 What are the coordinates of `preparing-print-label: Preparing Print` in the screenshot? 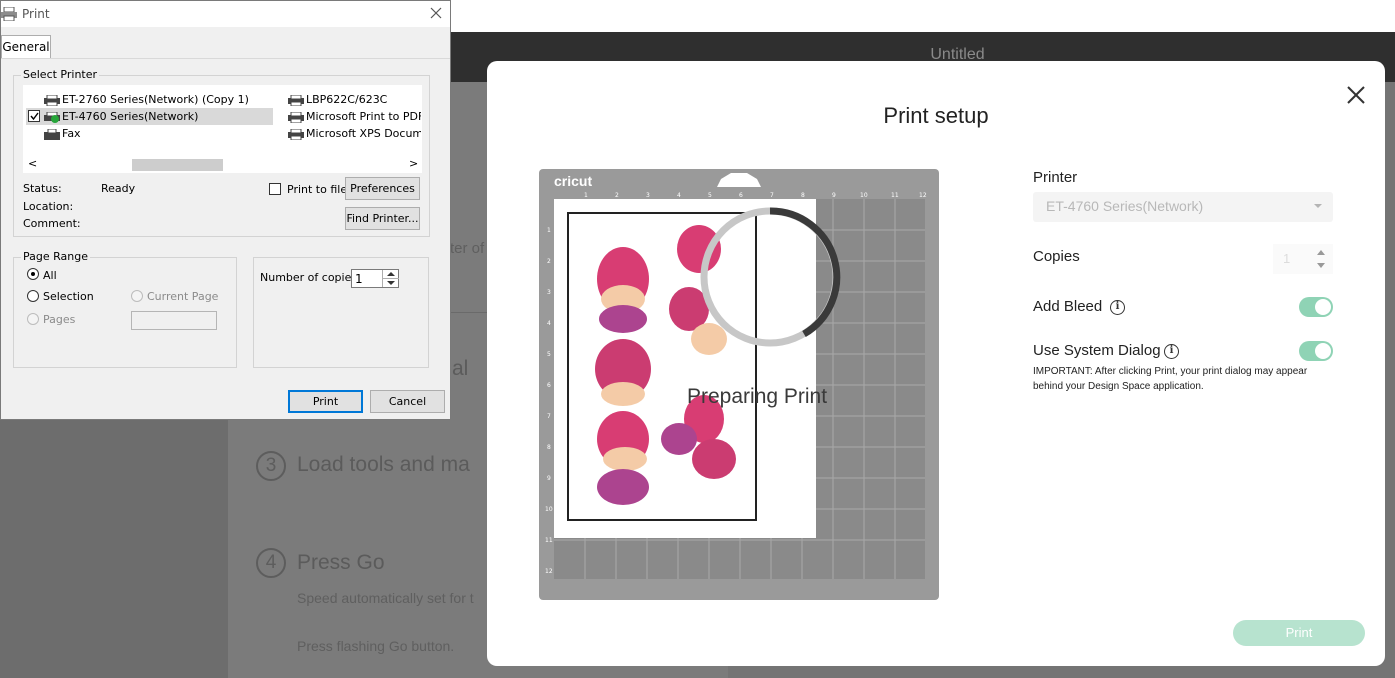 It's located at (757, 396).